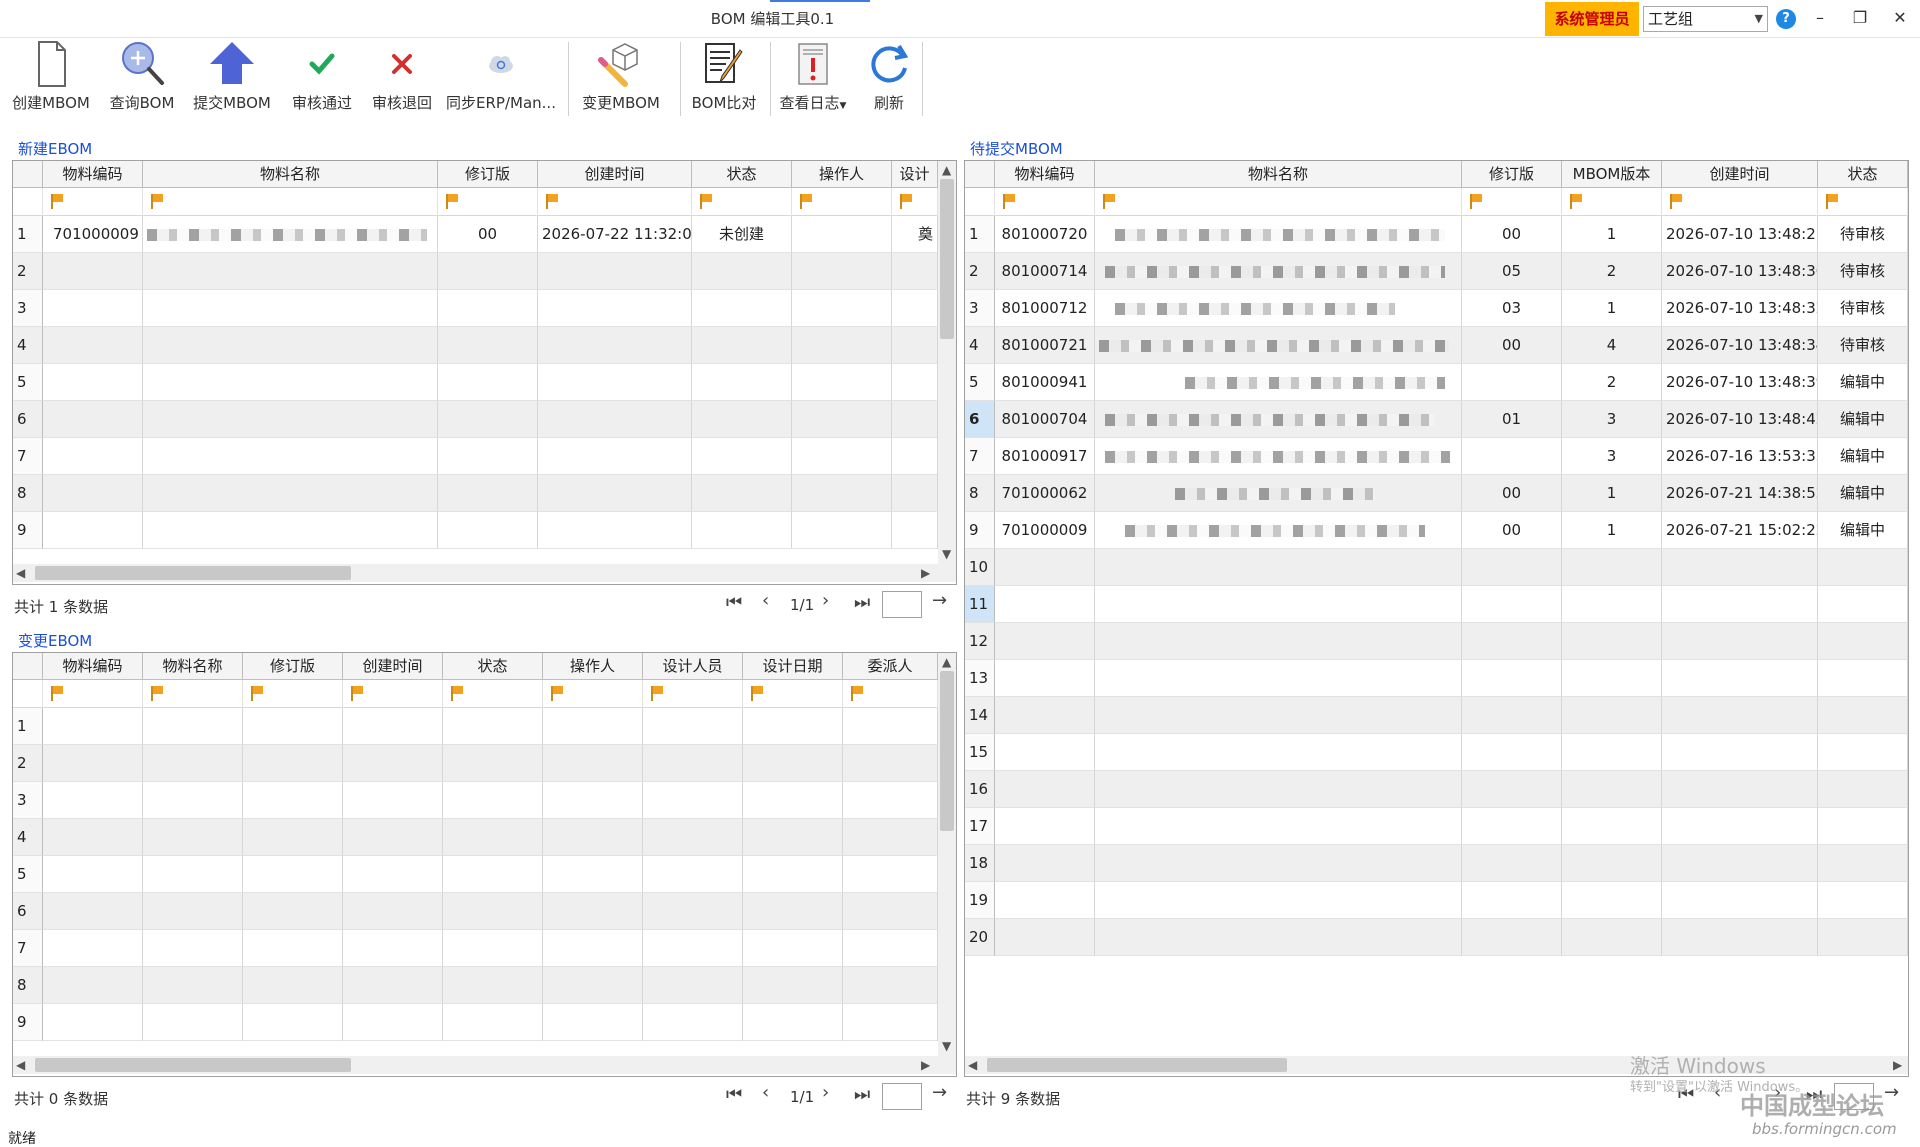  What do you see at coordinates (475, 726) in the screenshot?
I see `table-row: 1` at bounding box center [475, 726].